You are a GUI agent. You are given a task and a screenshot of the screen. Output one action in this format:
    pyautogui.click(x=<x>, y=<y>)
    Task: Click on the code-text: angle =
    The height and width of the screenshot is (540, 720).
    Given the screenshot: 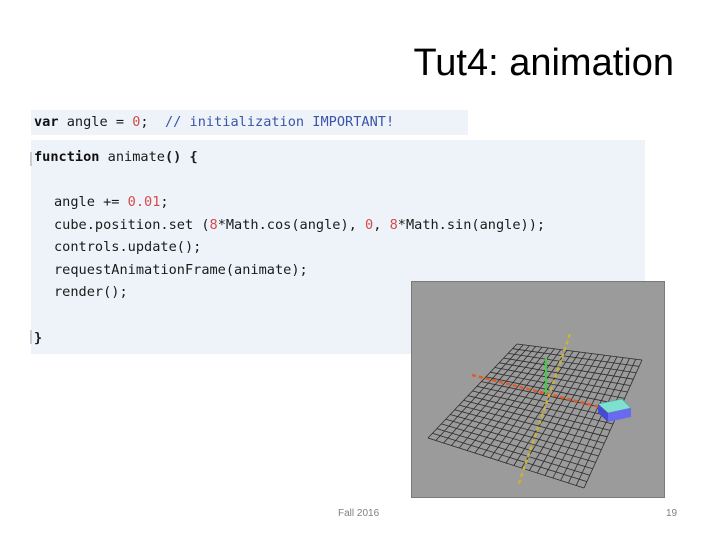 What is the action you would take?
    pyautogui.click(x=95, y=122)
    